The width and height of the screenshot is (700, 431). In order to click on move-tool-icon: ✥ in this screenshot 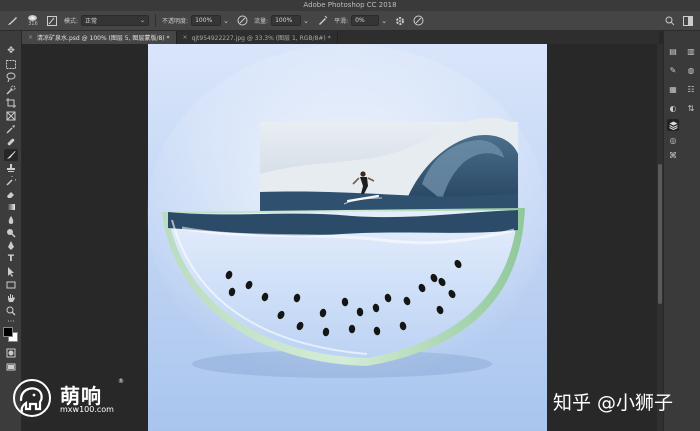, I will do `click(11, 51)`.